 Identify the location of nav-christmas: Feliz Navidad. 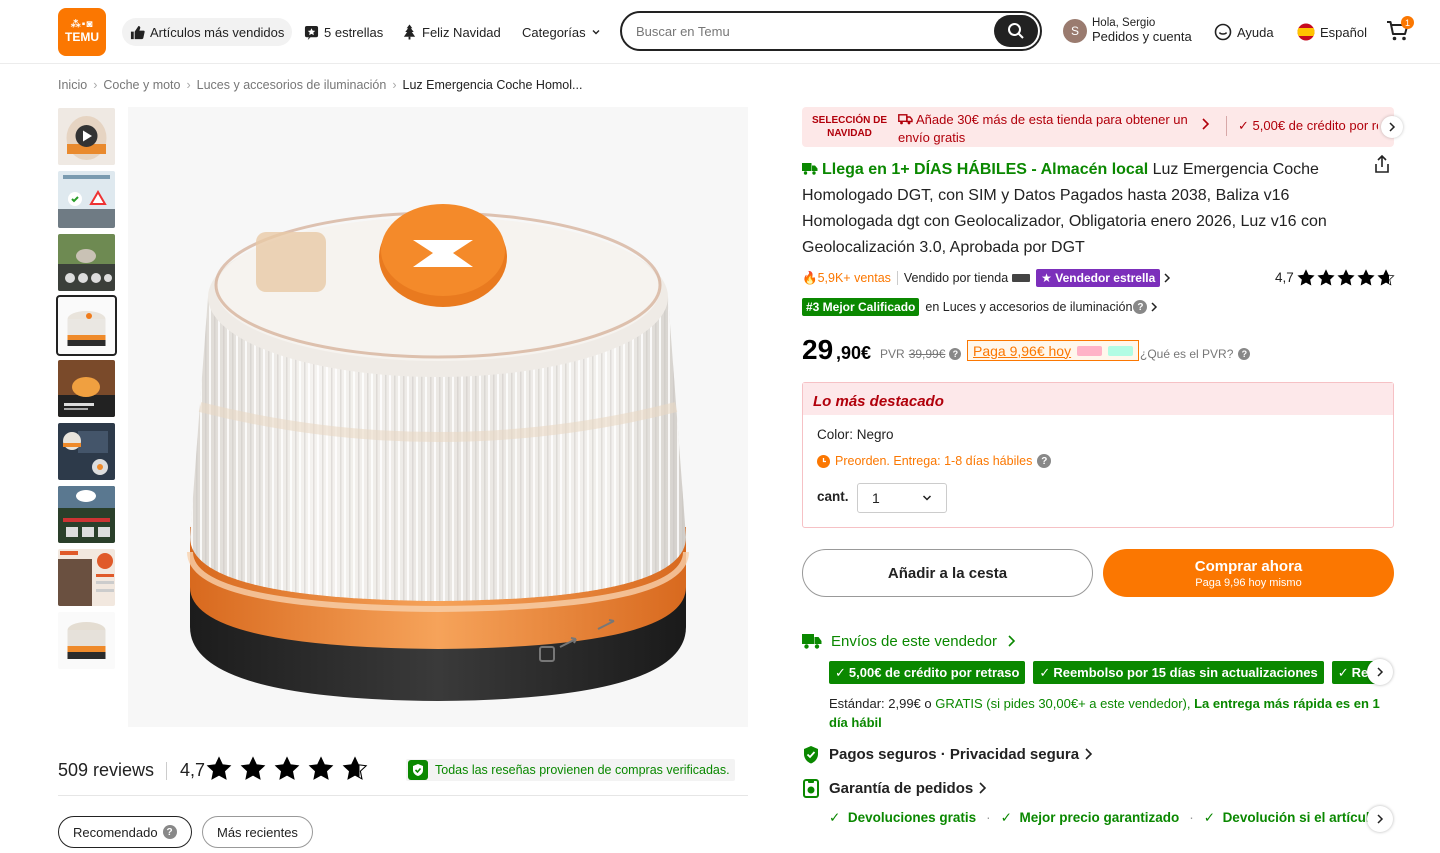
(451, 32).